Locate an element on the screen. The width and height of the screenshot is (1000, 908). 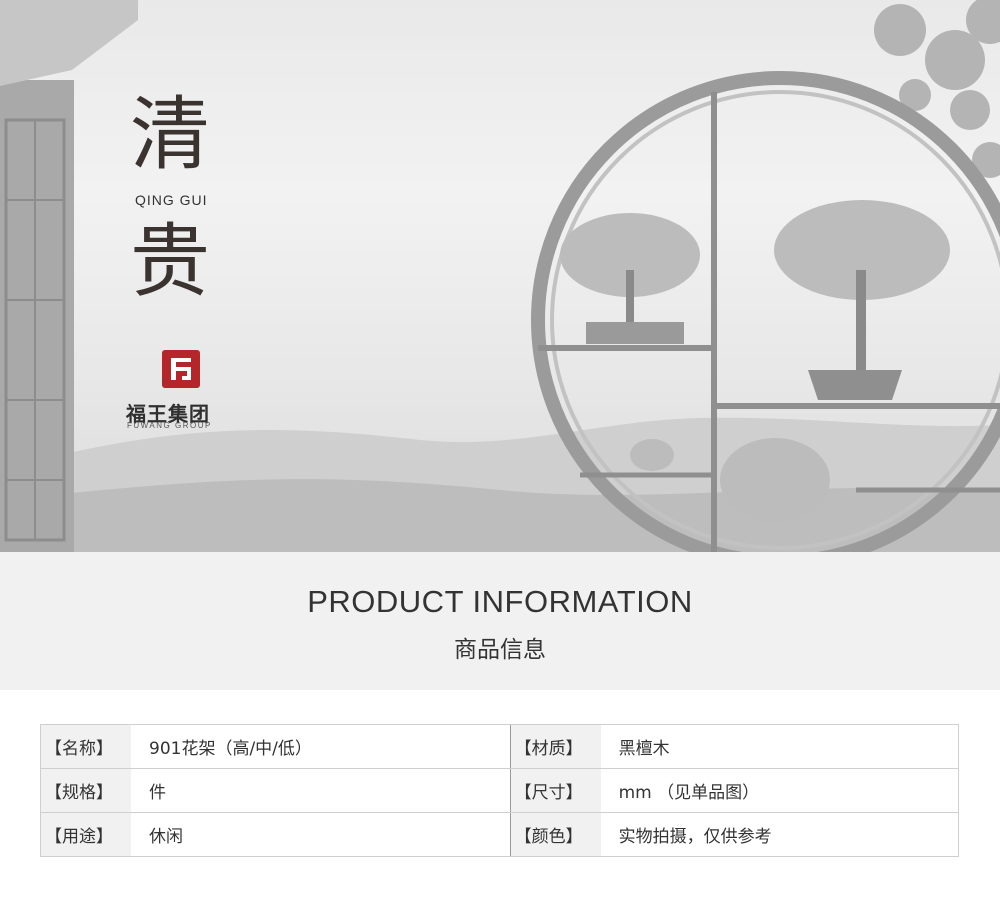
info-value: 黑檀木 is located at coordinates (779, 747).